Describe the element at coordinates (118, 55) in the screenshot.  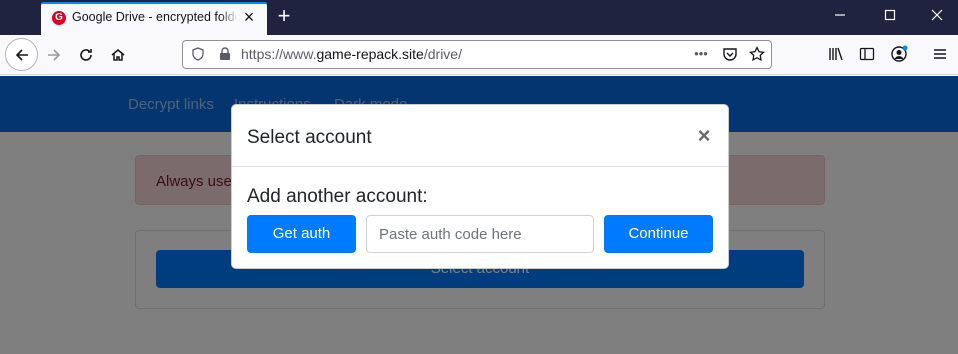
I see `home-icon` at that location.